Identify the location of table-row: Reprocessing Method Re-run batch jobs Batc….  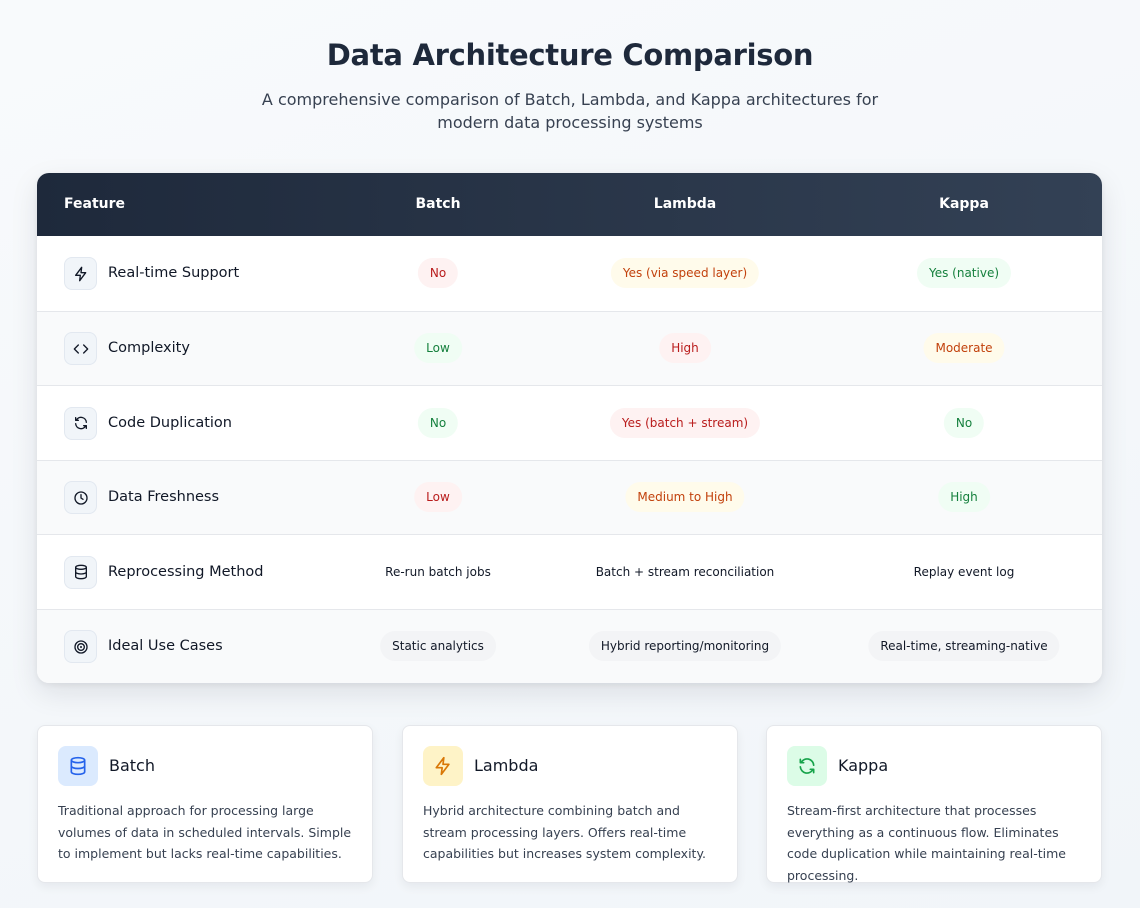
(569, 571).